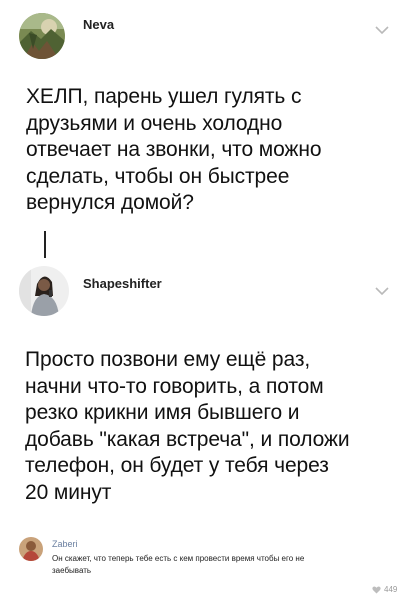 The height and width of the screenshot is (604, 418). I want to click on post-text-line: Просто позвони ему ещё раз,, so click(168, 359).